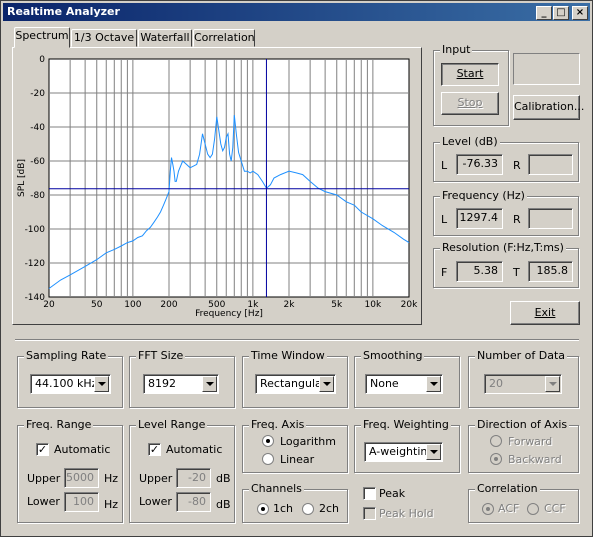 The height and width of the screenshot is (537, 593). What do you see at coordinates (522, 425) in the screenshot?
I see `direction-of-axis-label: Direction of Axis` at bounding box center [522, 425].